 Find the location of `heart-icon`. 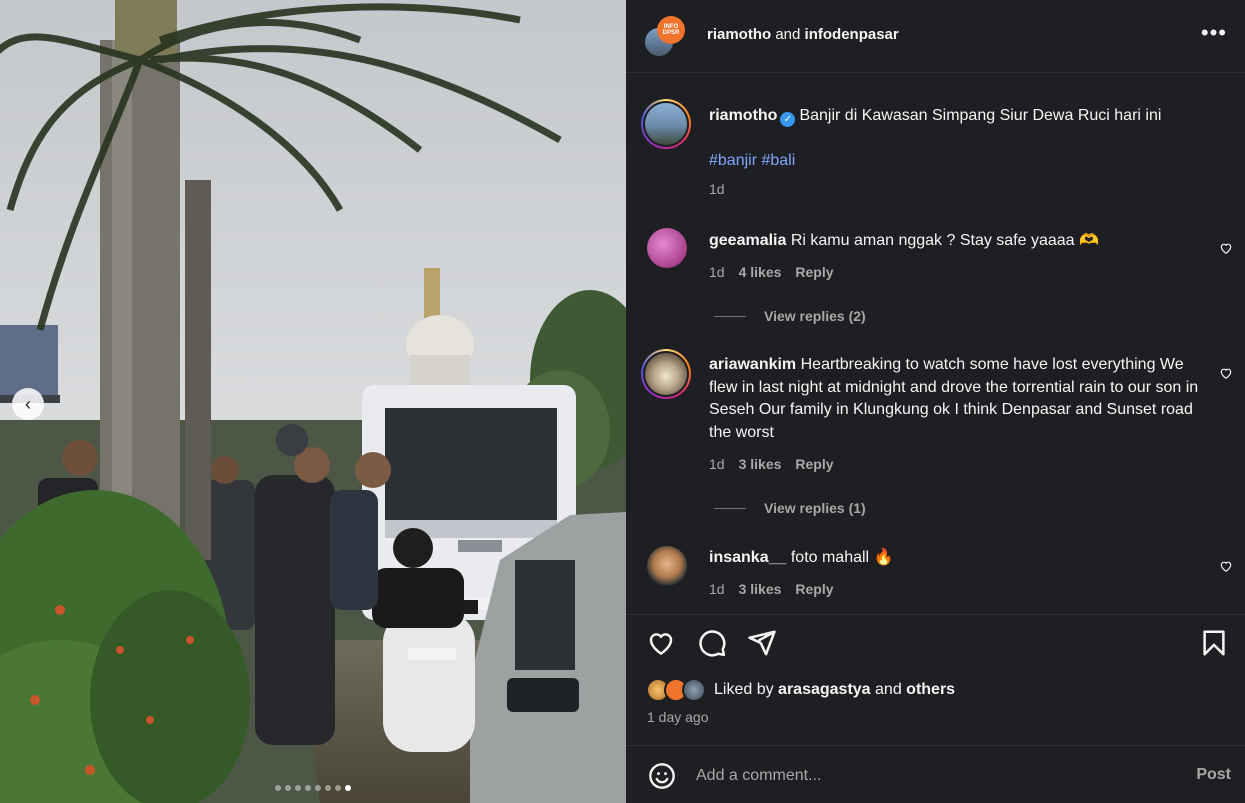

heart-icon is located at coordinates (661, 643).